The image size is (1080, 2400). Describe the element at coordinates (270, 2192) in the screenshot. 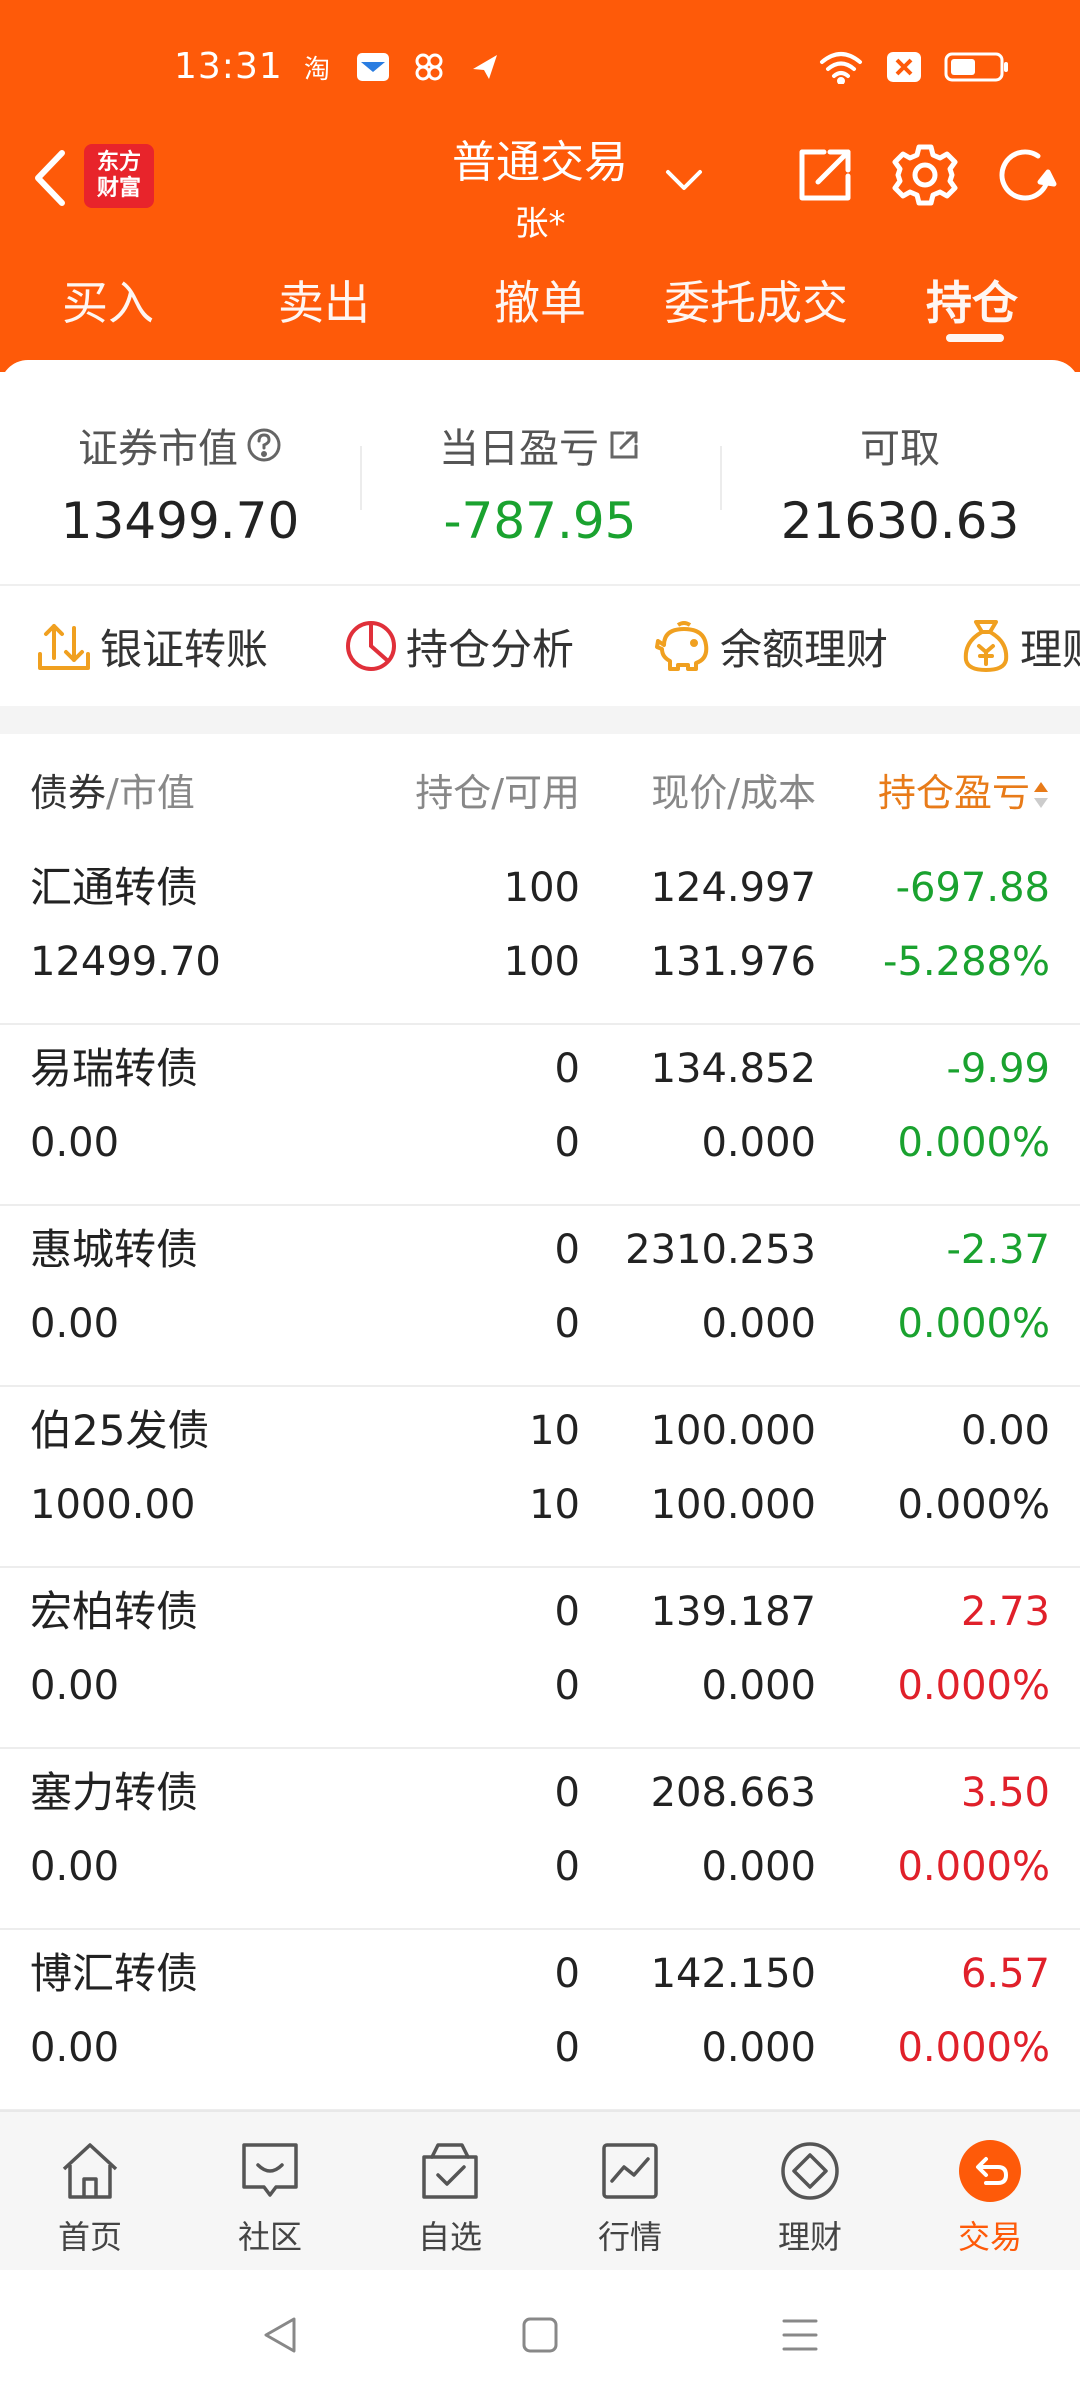

I see `nav-community: 社区` at that location.